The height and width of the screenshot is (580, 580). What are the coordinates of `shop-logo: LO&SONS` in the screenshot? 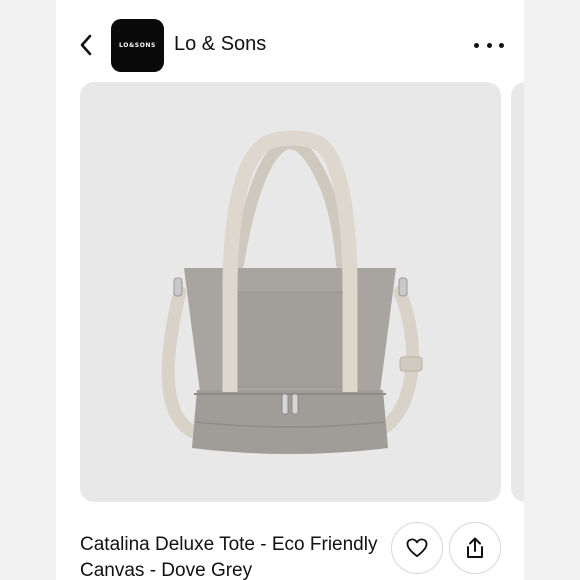 It's located at (137, 45).